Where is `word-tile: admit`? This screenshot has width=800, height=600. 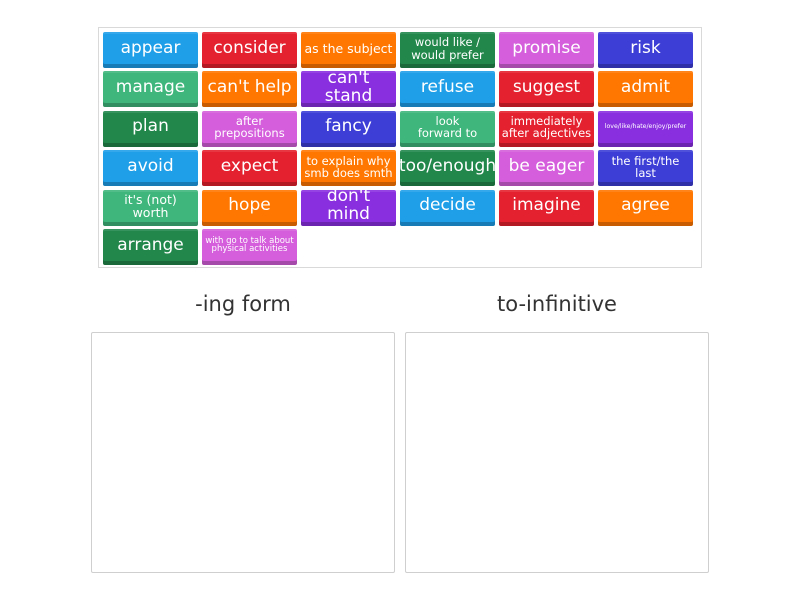
word-tile: admit is located at coordinates (645, 89).